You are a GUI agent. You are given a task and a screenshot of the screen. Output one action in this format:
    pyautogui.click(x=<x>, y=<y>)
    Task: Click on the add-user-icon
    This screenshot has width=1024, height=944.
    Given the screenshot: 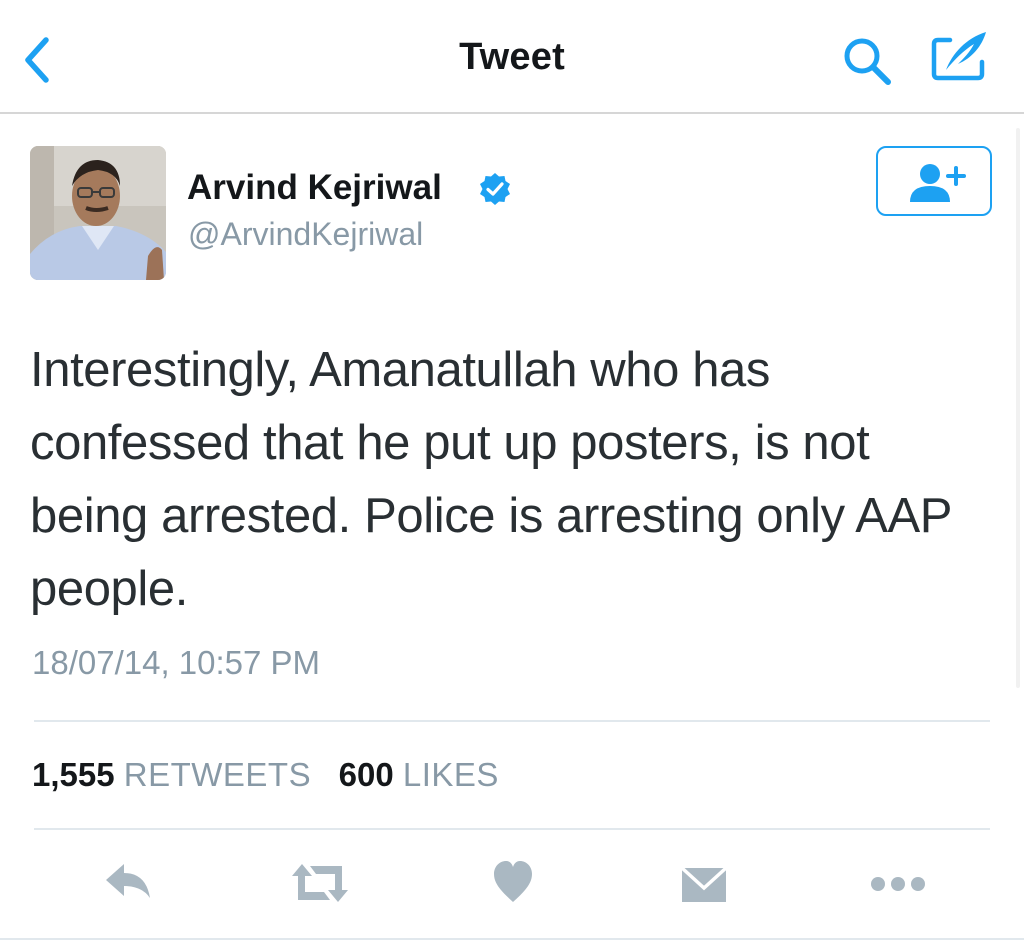 What is the action you would take?
    pyautogui.click(x=938, y=183)
    